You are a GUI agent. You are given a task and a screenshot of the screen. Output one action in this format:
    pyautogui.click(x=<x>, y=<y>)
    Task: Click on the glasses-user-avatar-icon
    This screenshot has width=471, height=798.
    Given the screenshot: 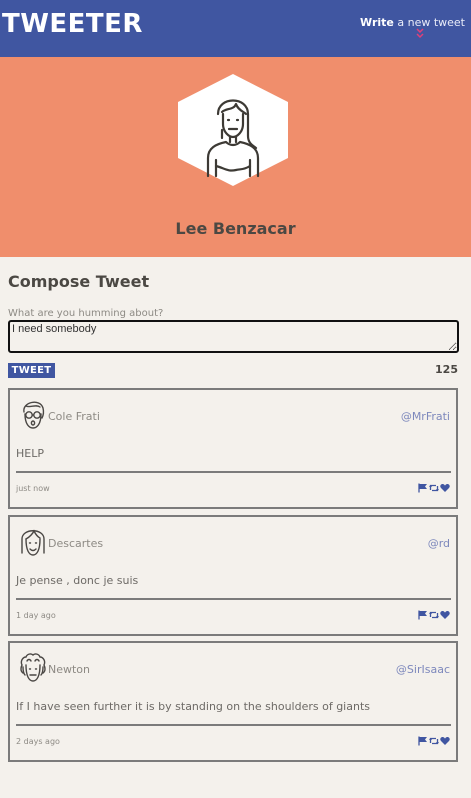 What is the action you would take?
    pyautogui.click(x=34, y=415)
    